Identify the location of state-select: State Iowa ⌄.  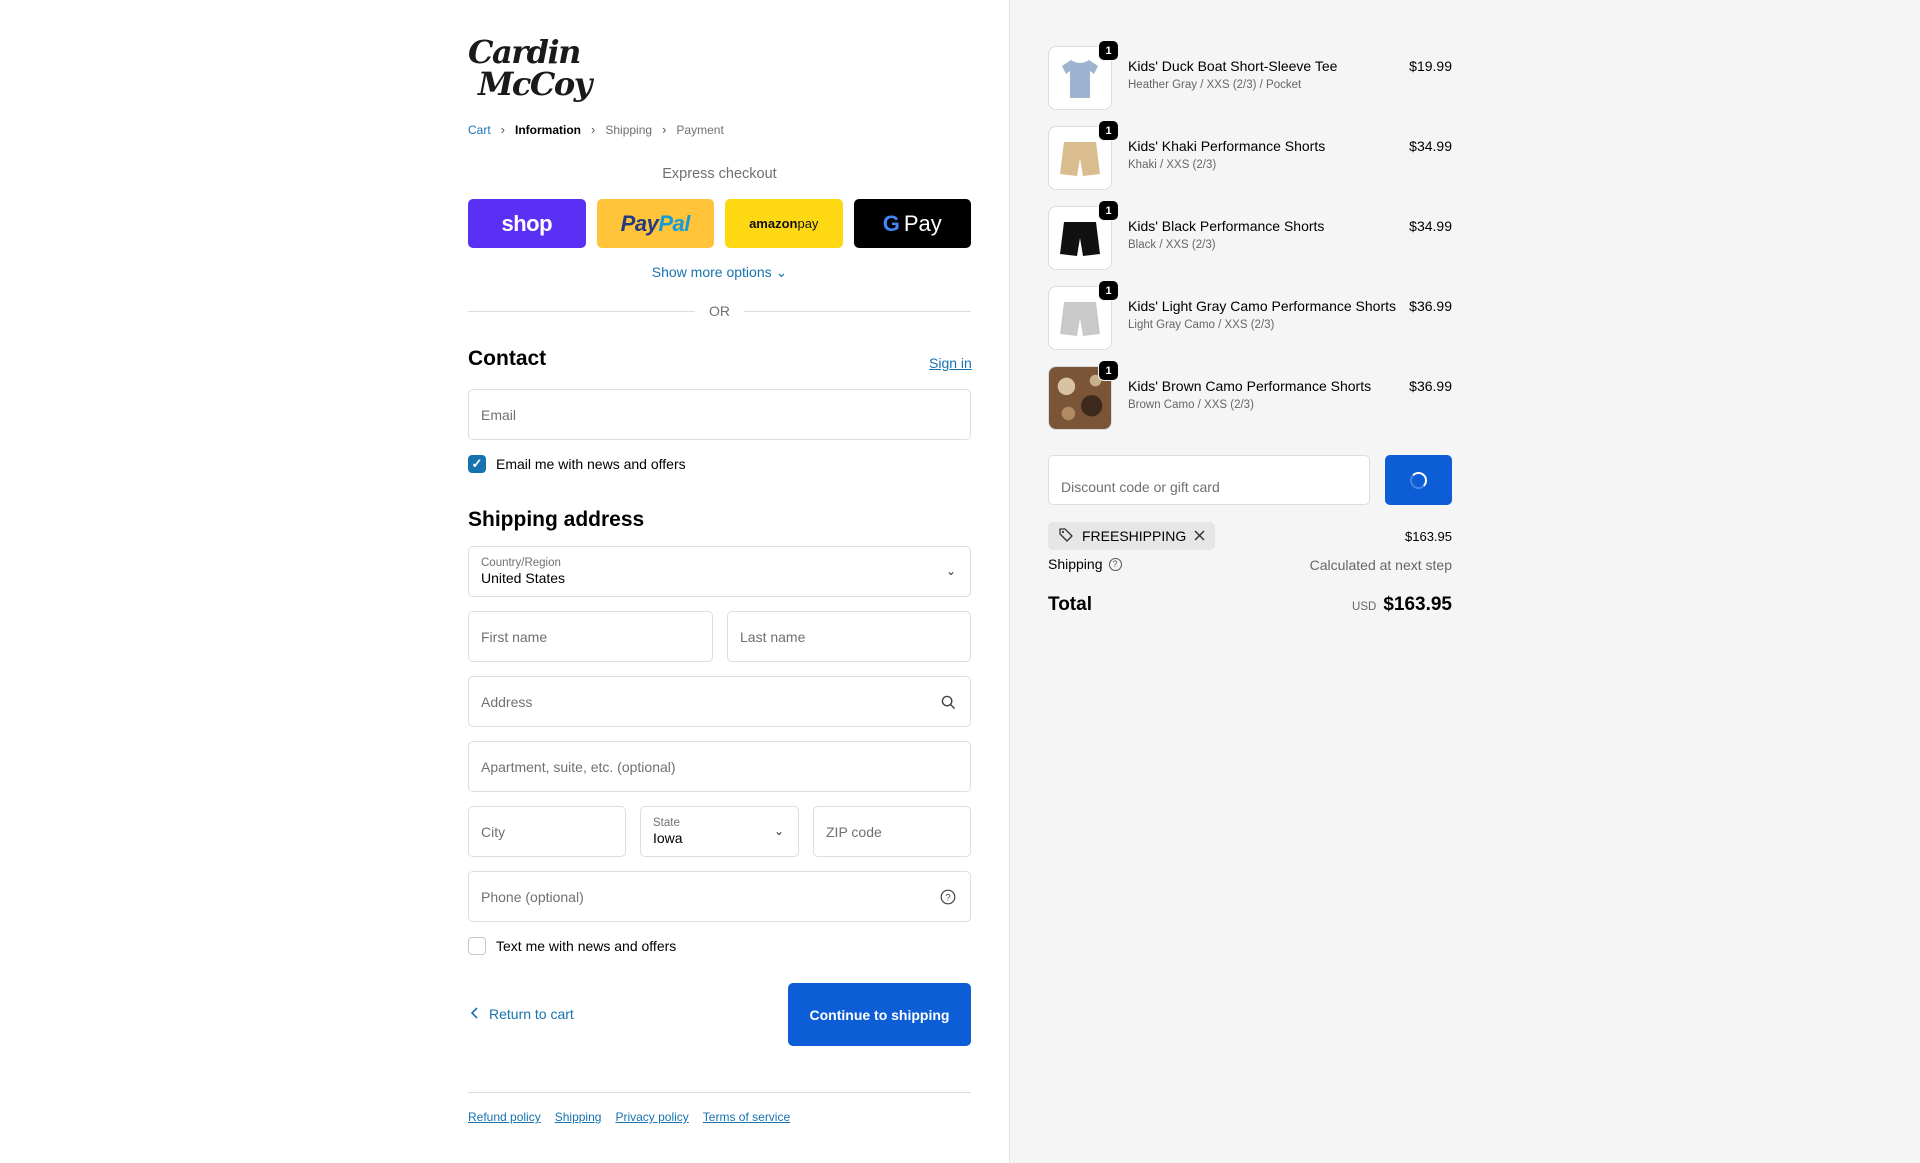
(719, 831).